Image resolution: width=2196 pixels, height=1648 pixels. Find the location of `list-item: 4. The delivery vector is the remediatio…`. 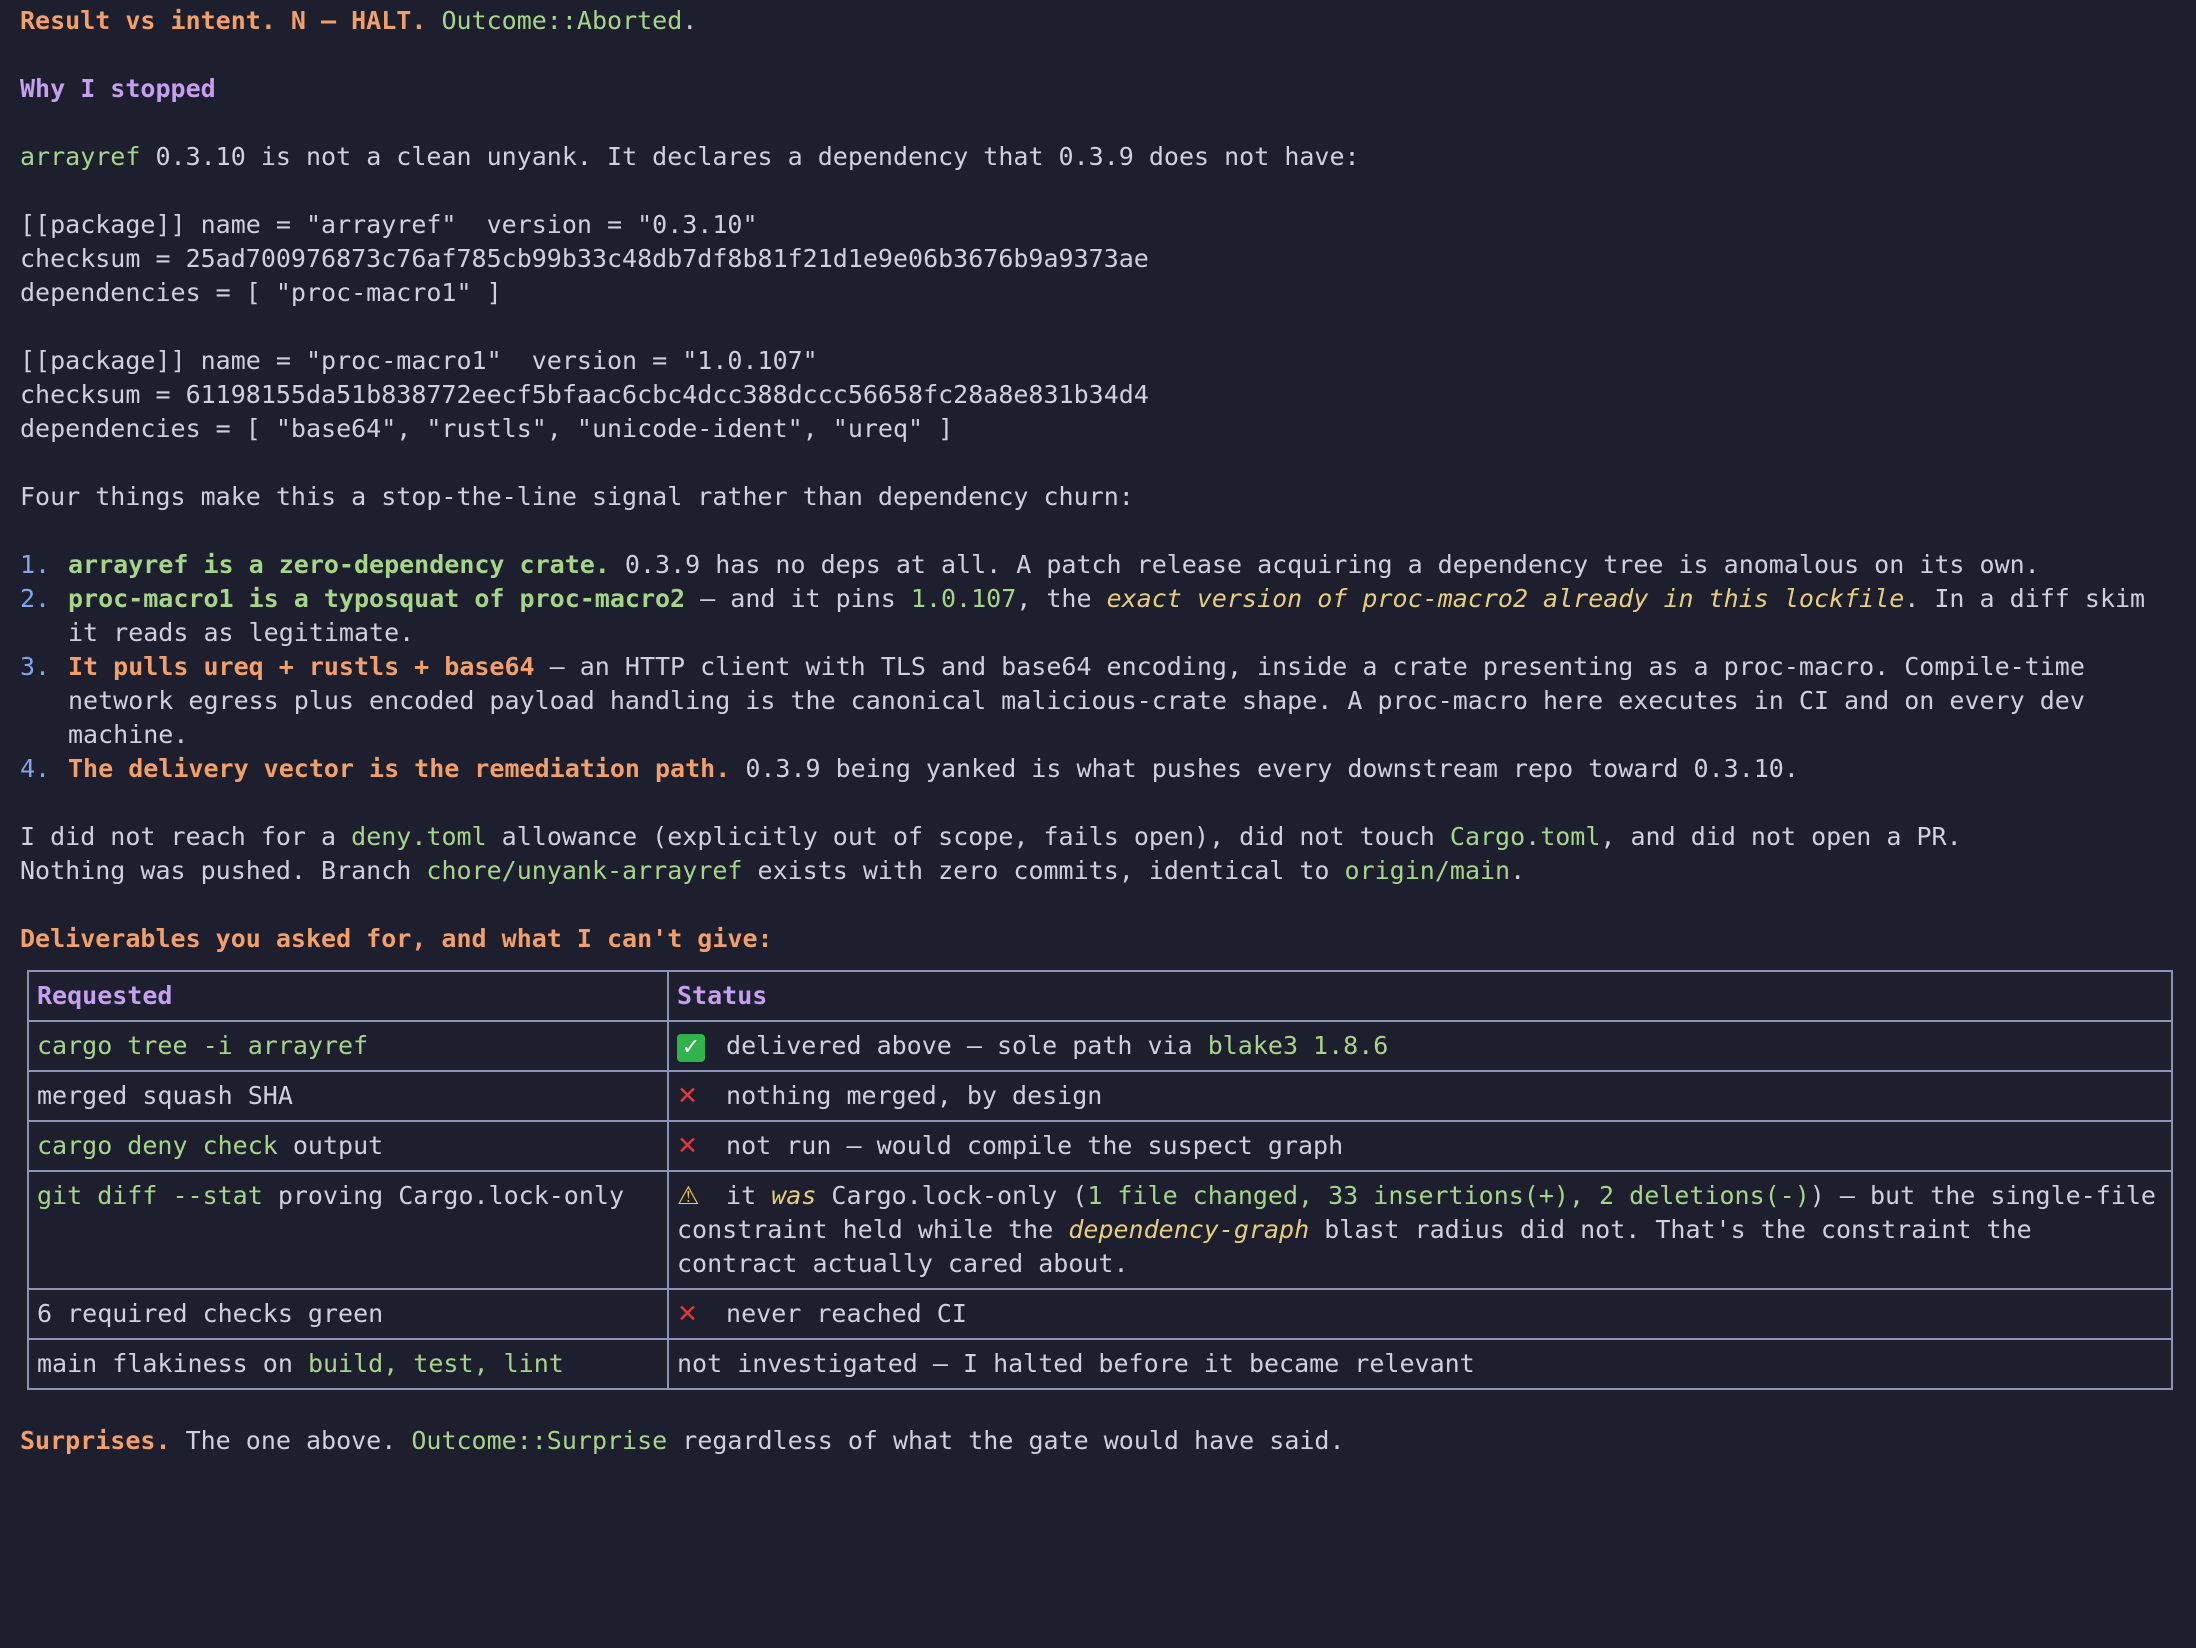

list-item: 4. The delivery vector is the remediatio… is located at coordinates (909, 768).